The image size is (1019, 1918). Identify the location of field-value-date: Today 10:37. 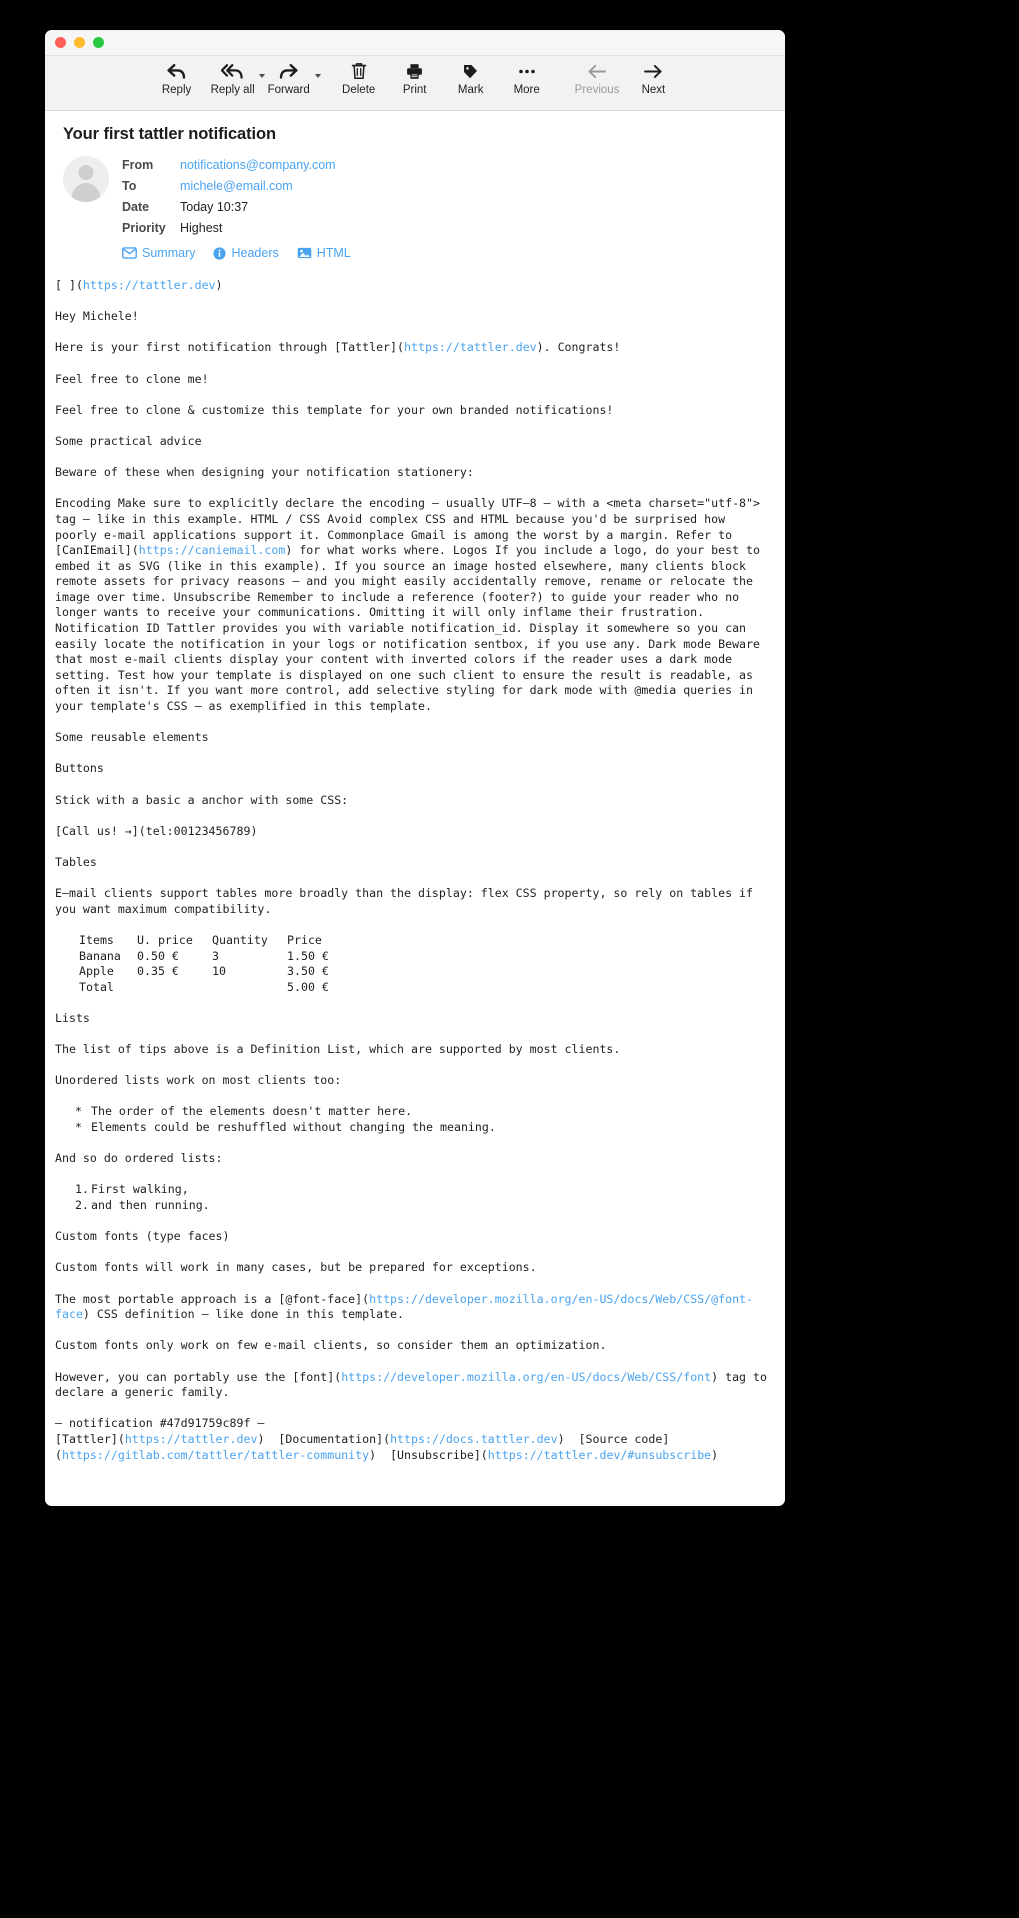
(214, 207).